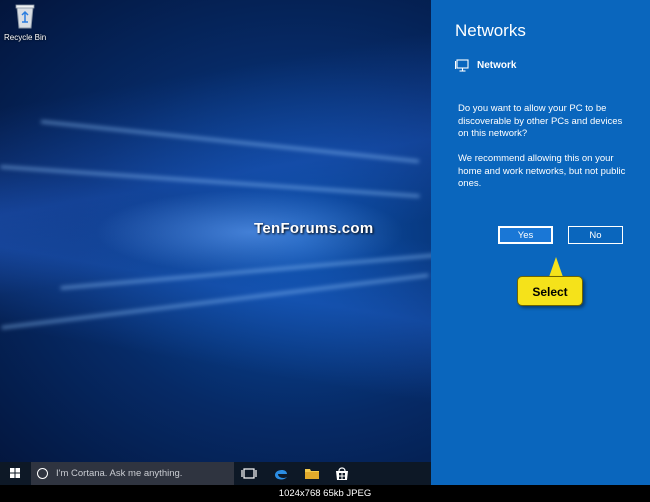 Image resolution: width=650 pixels, height=502 pixels. I want to click on file-explorer-icon, so click(312, 473).